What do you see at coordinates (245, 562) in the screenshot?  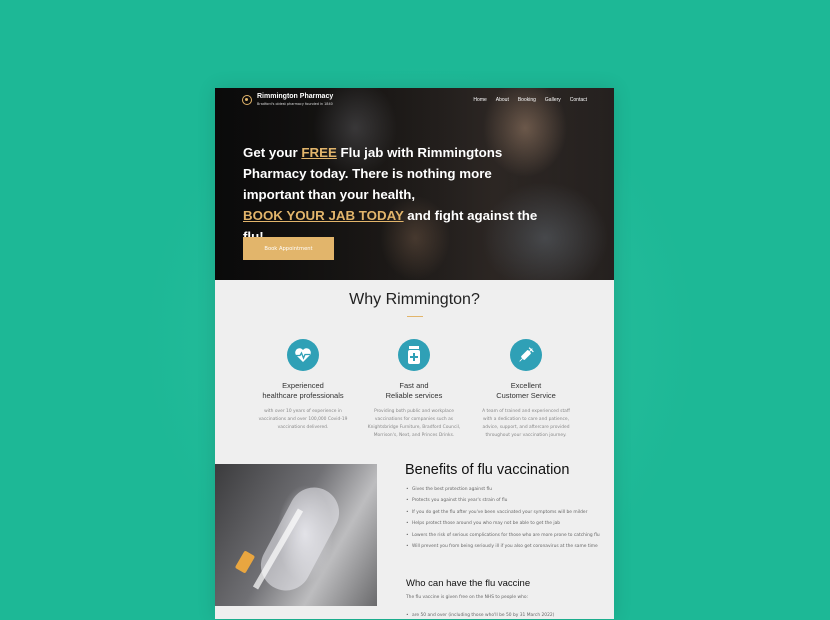 I see `vial-shape` at bounding box center [245, 562].